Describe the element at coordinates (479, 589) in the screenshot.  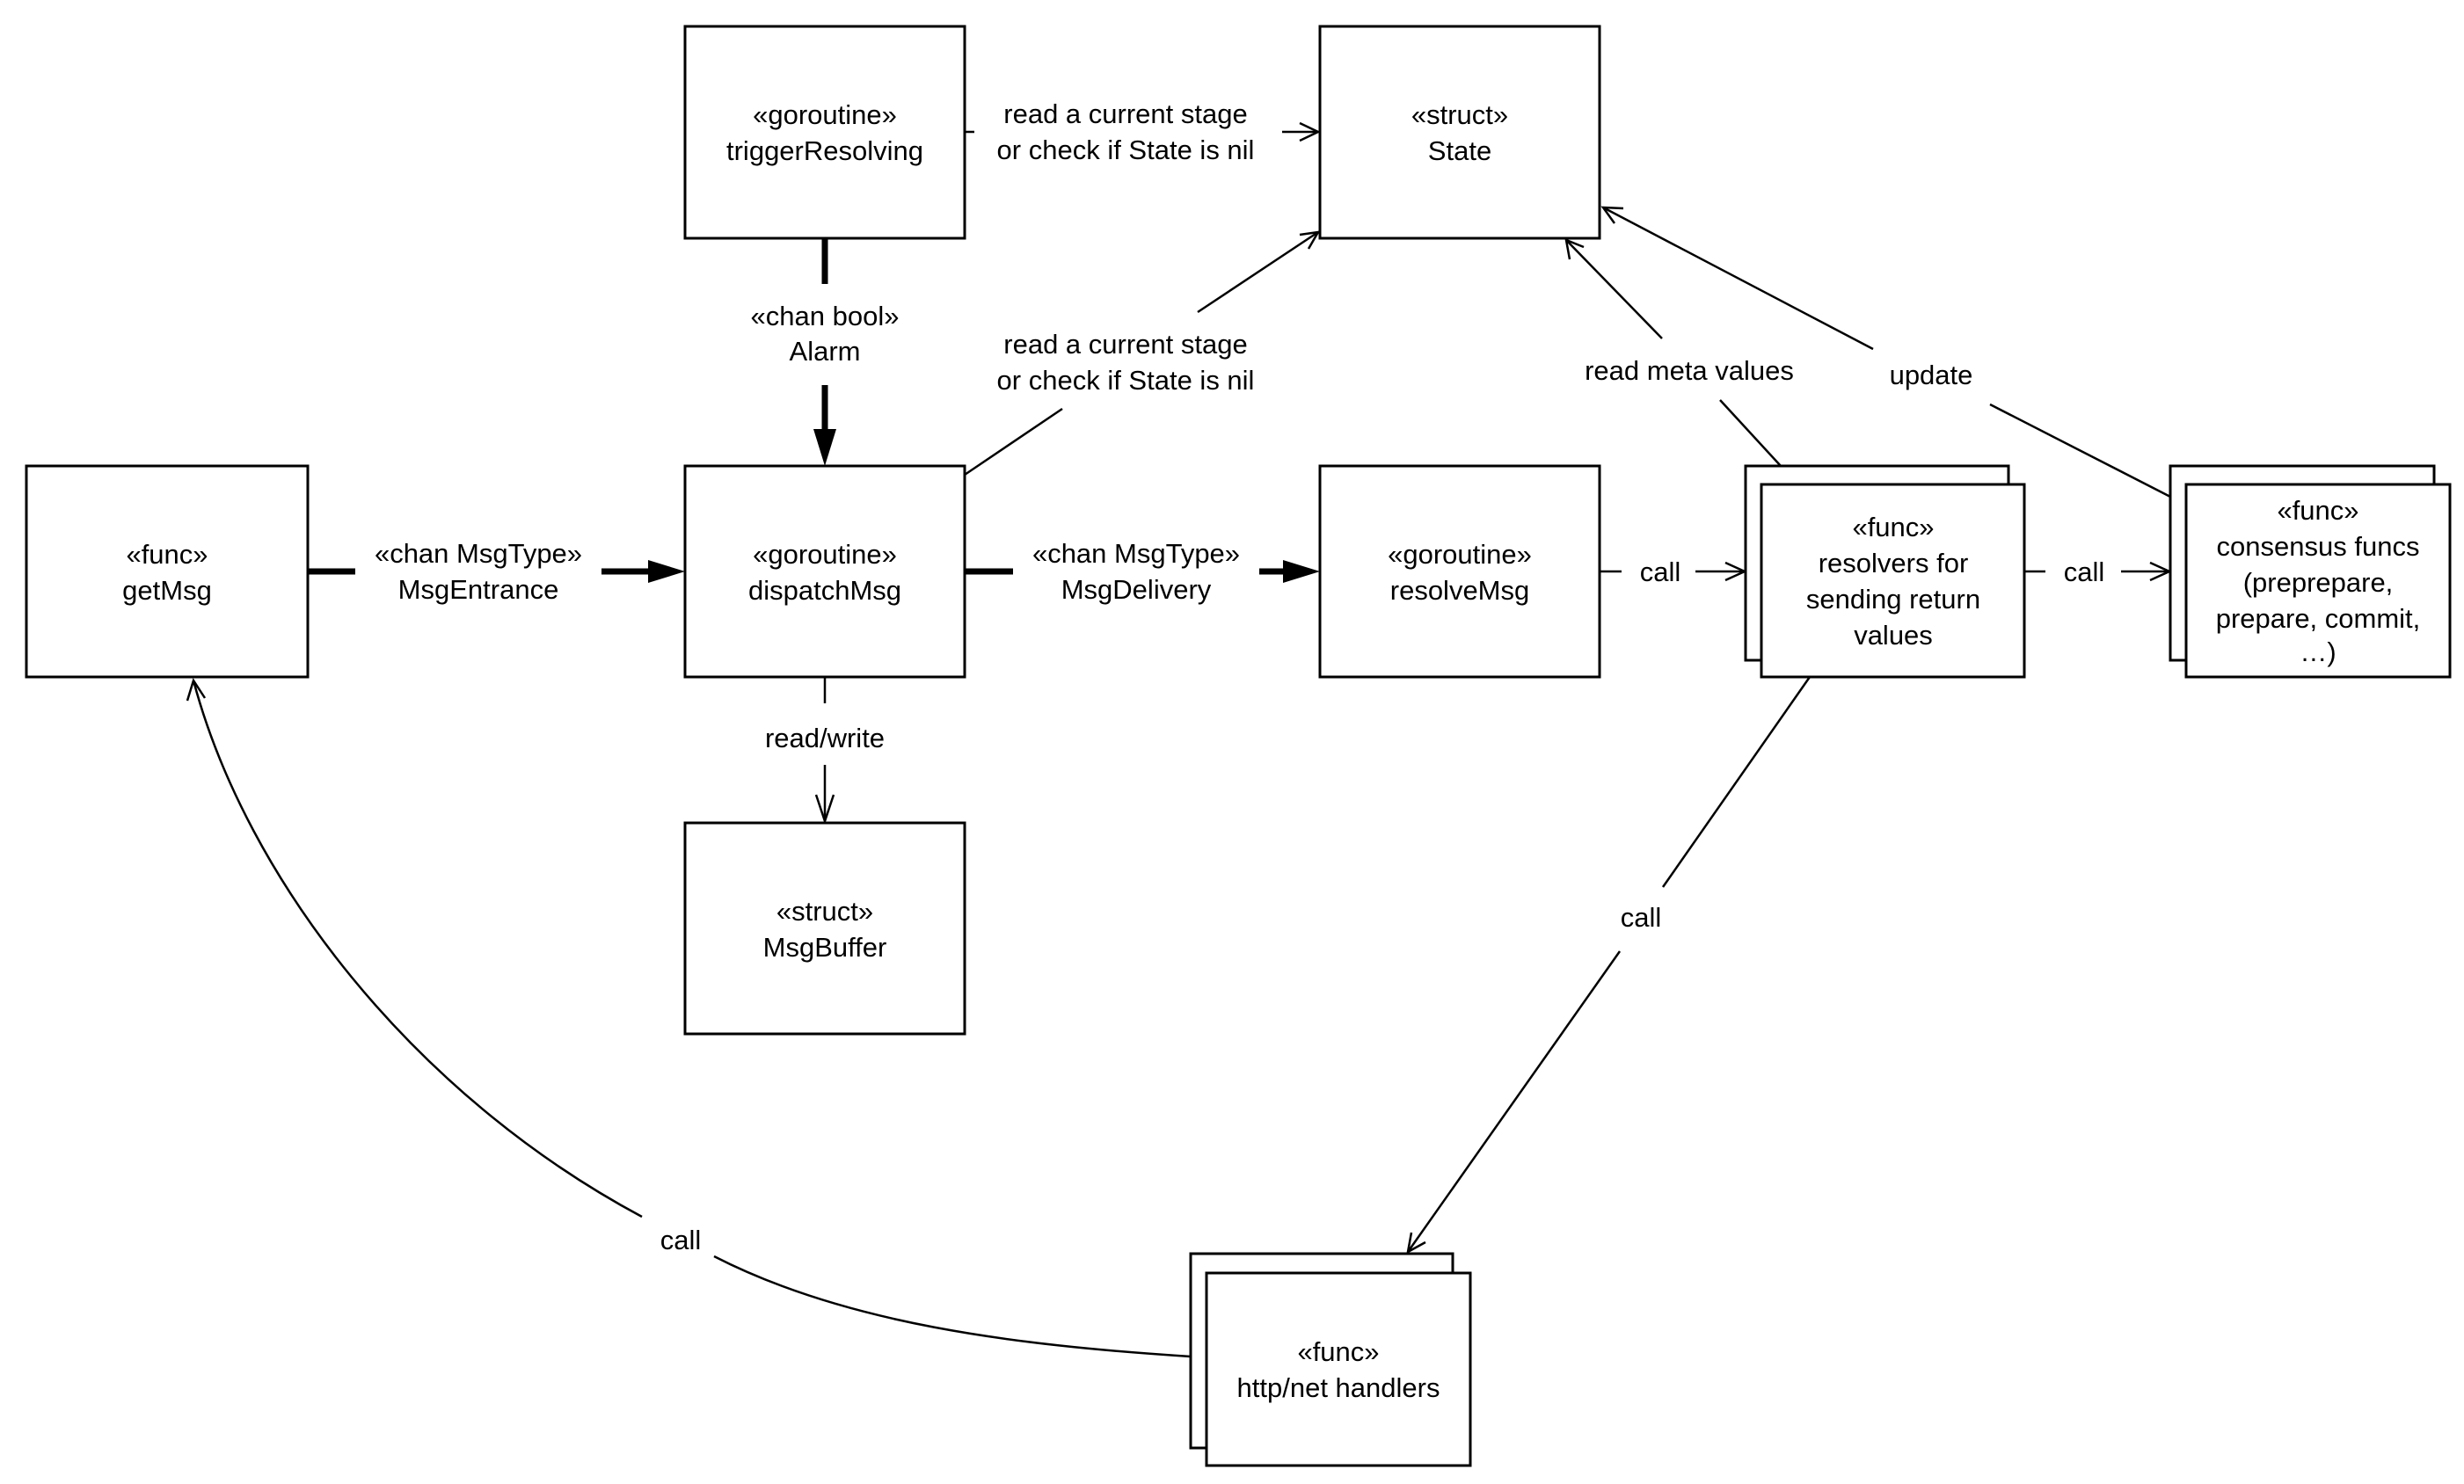
I see `edge-label-line: MsgEntrance` at that location.